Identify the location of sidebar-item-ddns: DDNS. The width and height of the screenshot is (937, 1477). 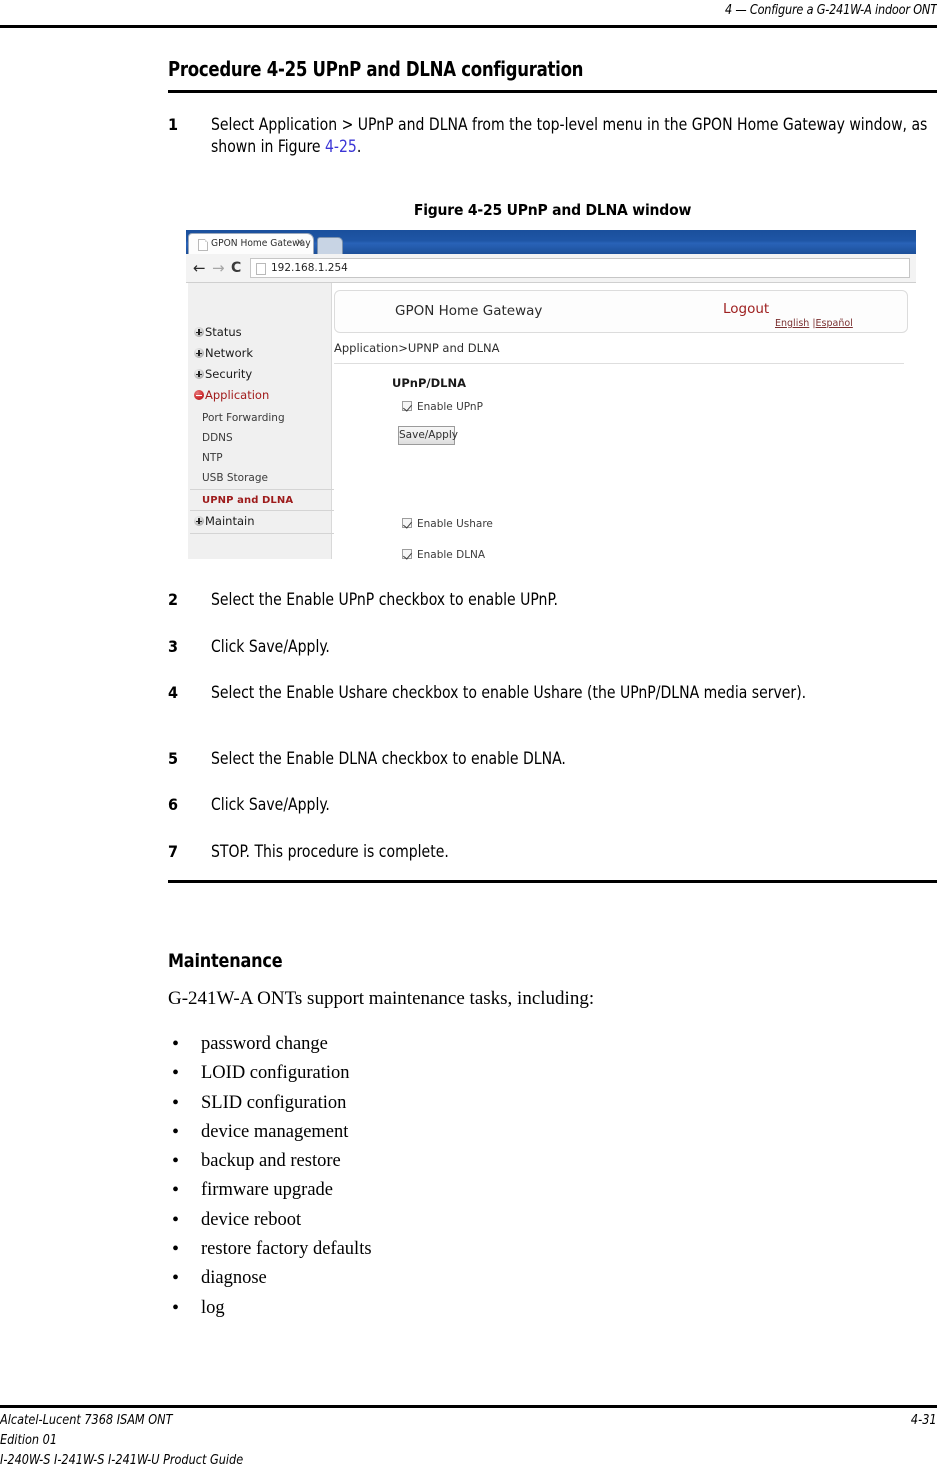
(217, 438).